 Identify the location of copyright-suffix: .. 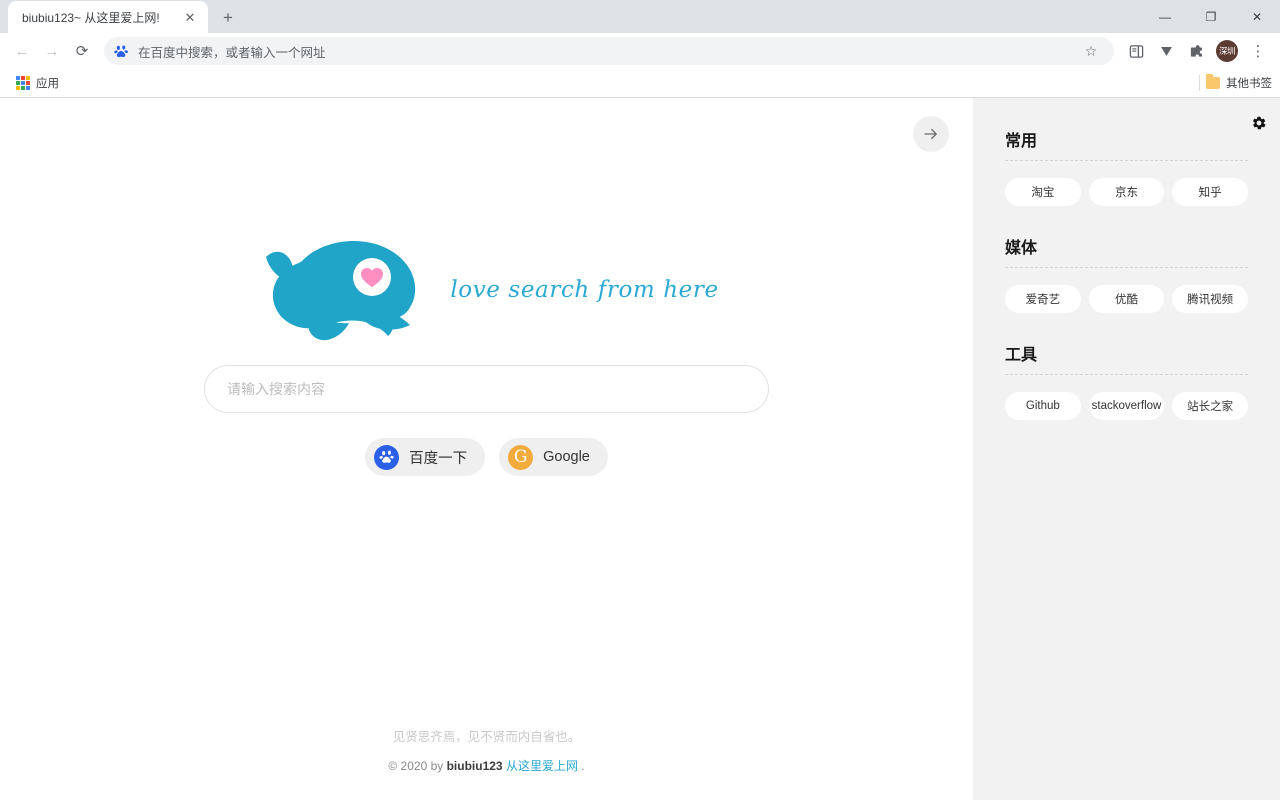
(581, 766).